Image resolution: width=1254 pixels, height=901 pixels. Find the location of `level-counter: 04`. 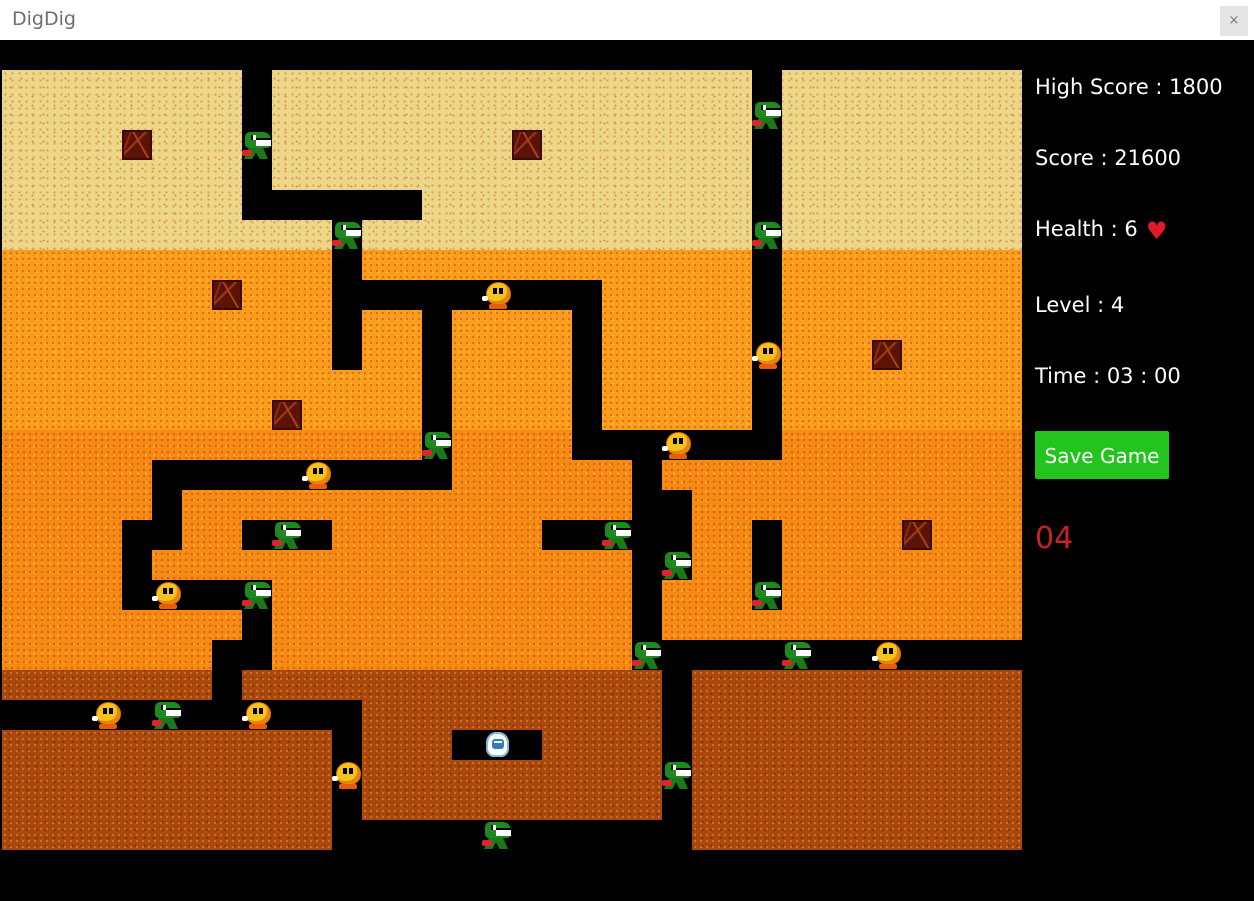

level-counter: 04 is located at coordinates (1054, 538).